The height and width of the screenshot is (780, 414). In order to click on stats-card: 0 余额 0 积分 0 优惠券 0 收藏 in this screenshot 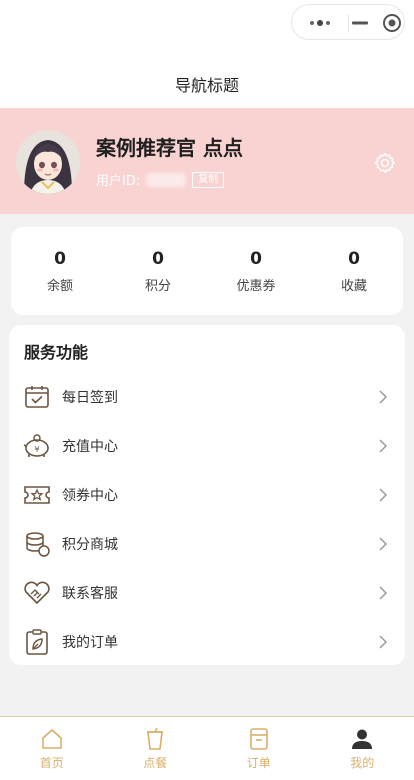, I will do `click(207, 271)`.